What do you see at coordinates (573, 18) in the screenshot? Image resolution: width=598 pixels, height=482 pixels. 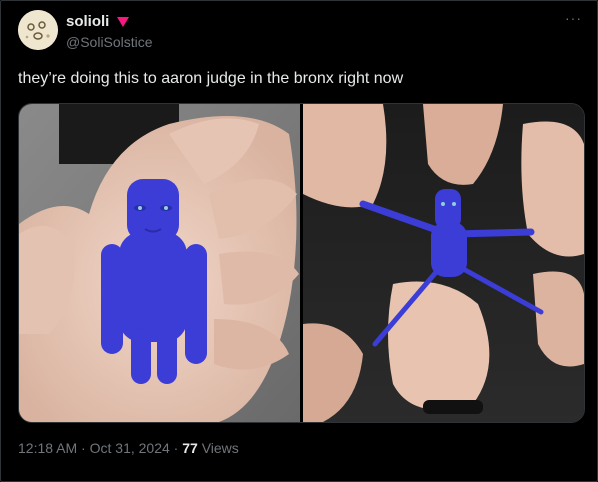 I see `more-options-icon: ···` at bounding box center [573, 18].